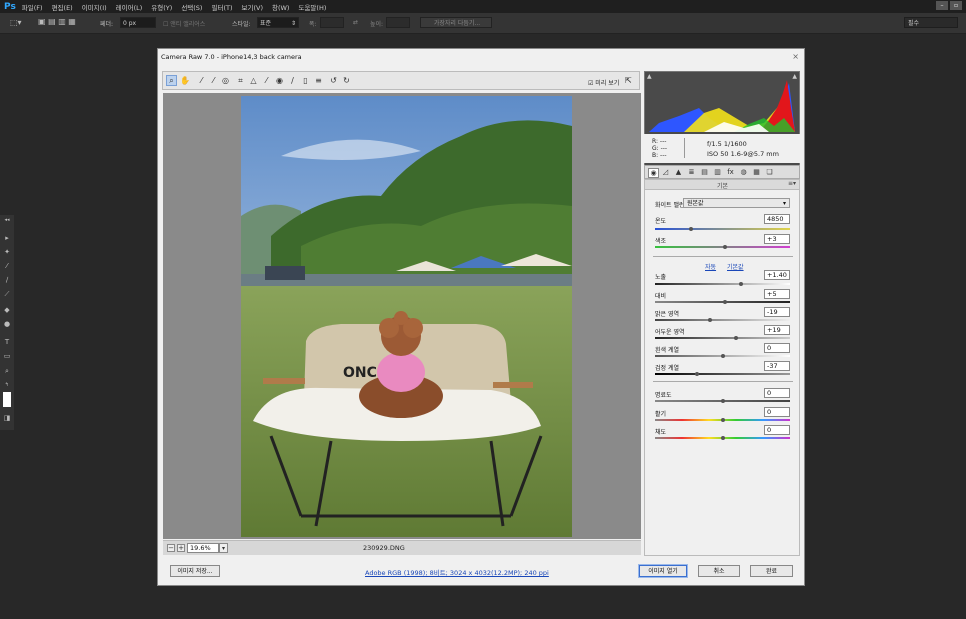 The image size is (966, 619). What do you see at coordinates (62, 7) in the screenshot?
I see `menu-edit: 편집(E)` at bounding box center [62, 7].